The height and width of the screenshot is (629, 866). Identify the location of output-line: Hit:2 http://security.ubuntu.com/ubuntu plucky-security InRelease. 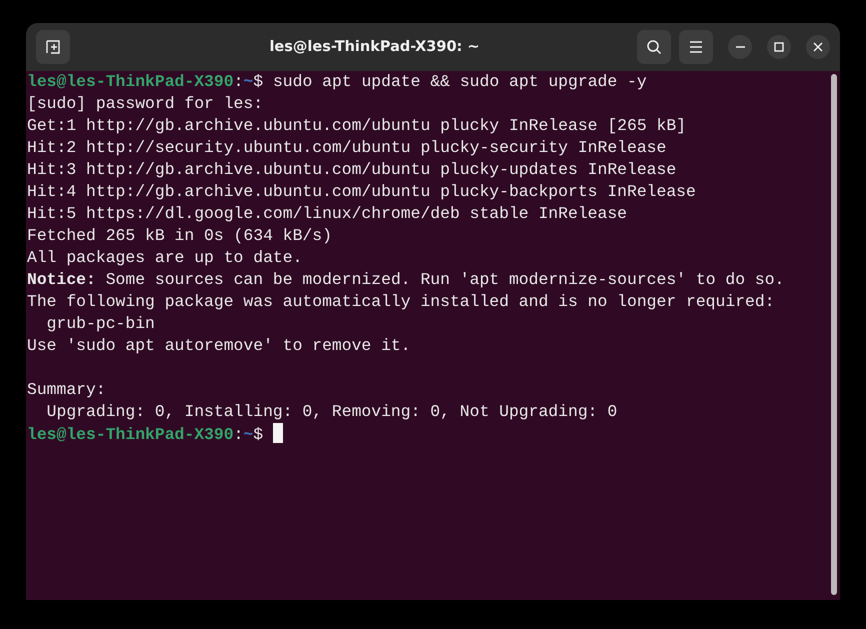
(346, 147).